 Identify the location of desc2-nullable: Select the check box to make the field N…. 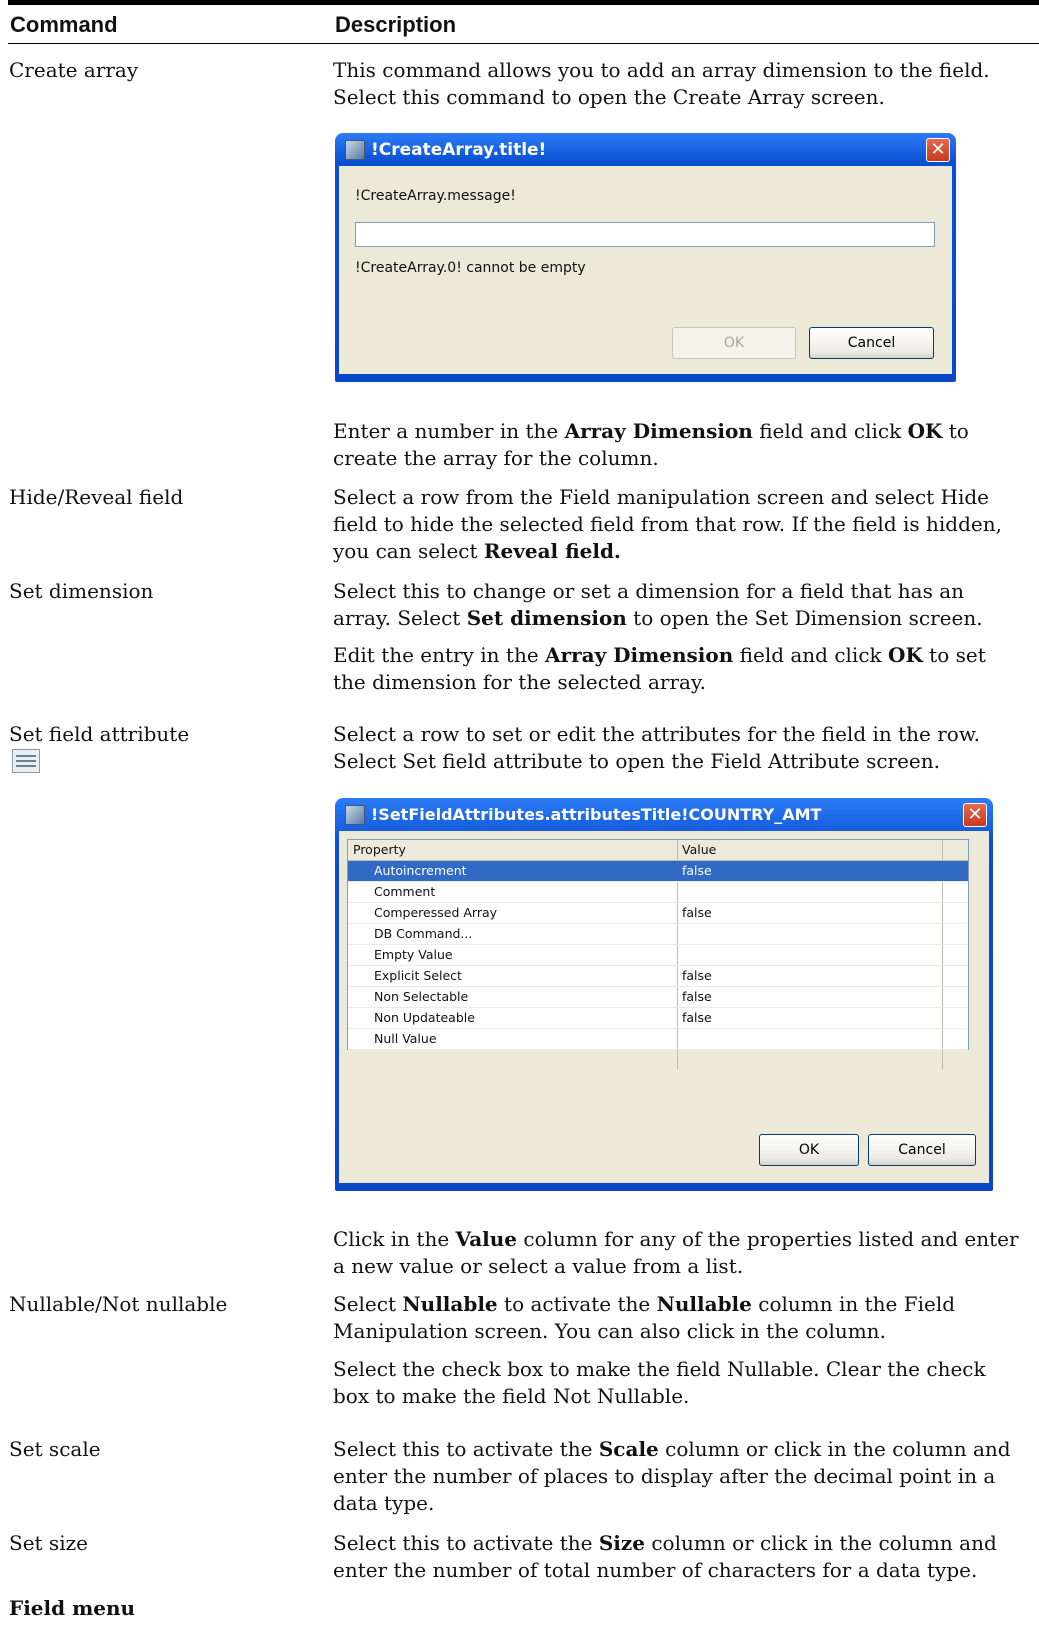
(659, 1382).